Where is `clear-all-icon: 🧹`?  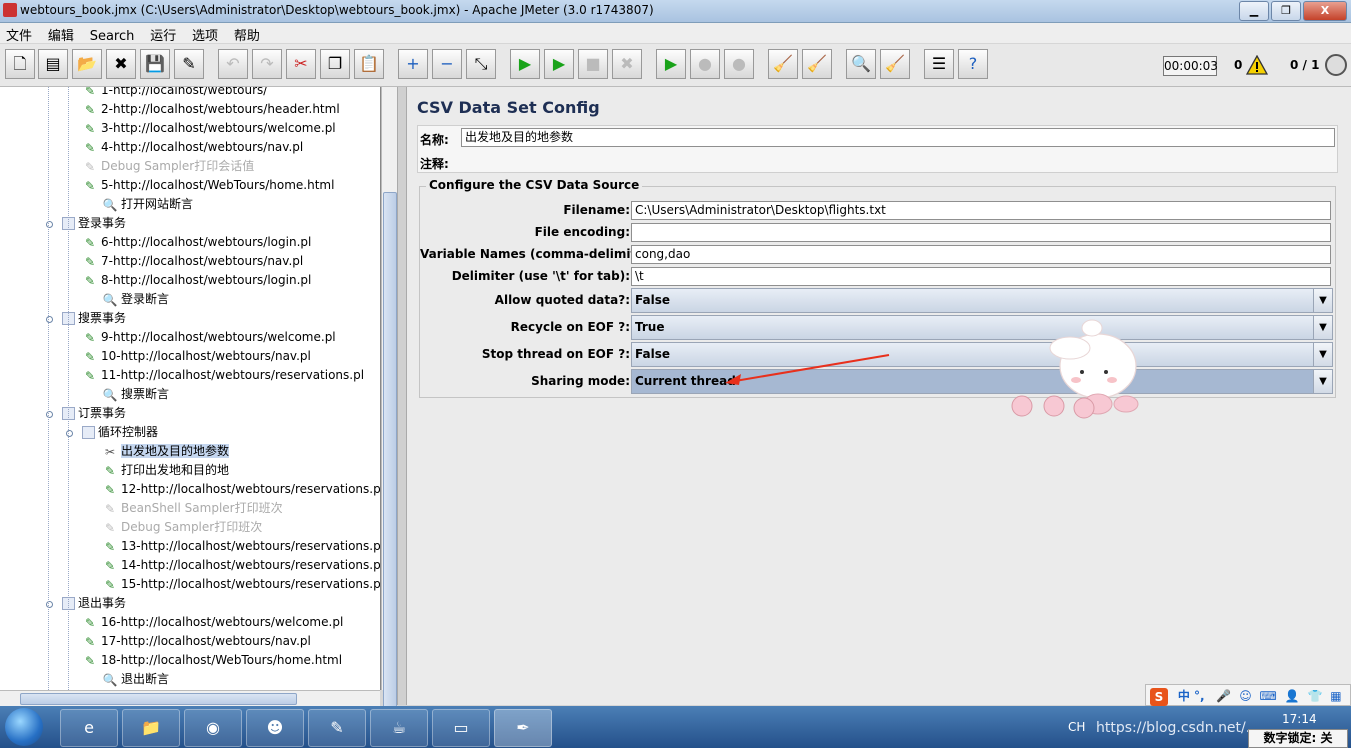 clear-all-icon: 🧹 is located at coordinates (817, 64).